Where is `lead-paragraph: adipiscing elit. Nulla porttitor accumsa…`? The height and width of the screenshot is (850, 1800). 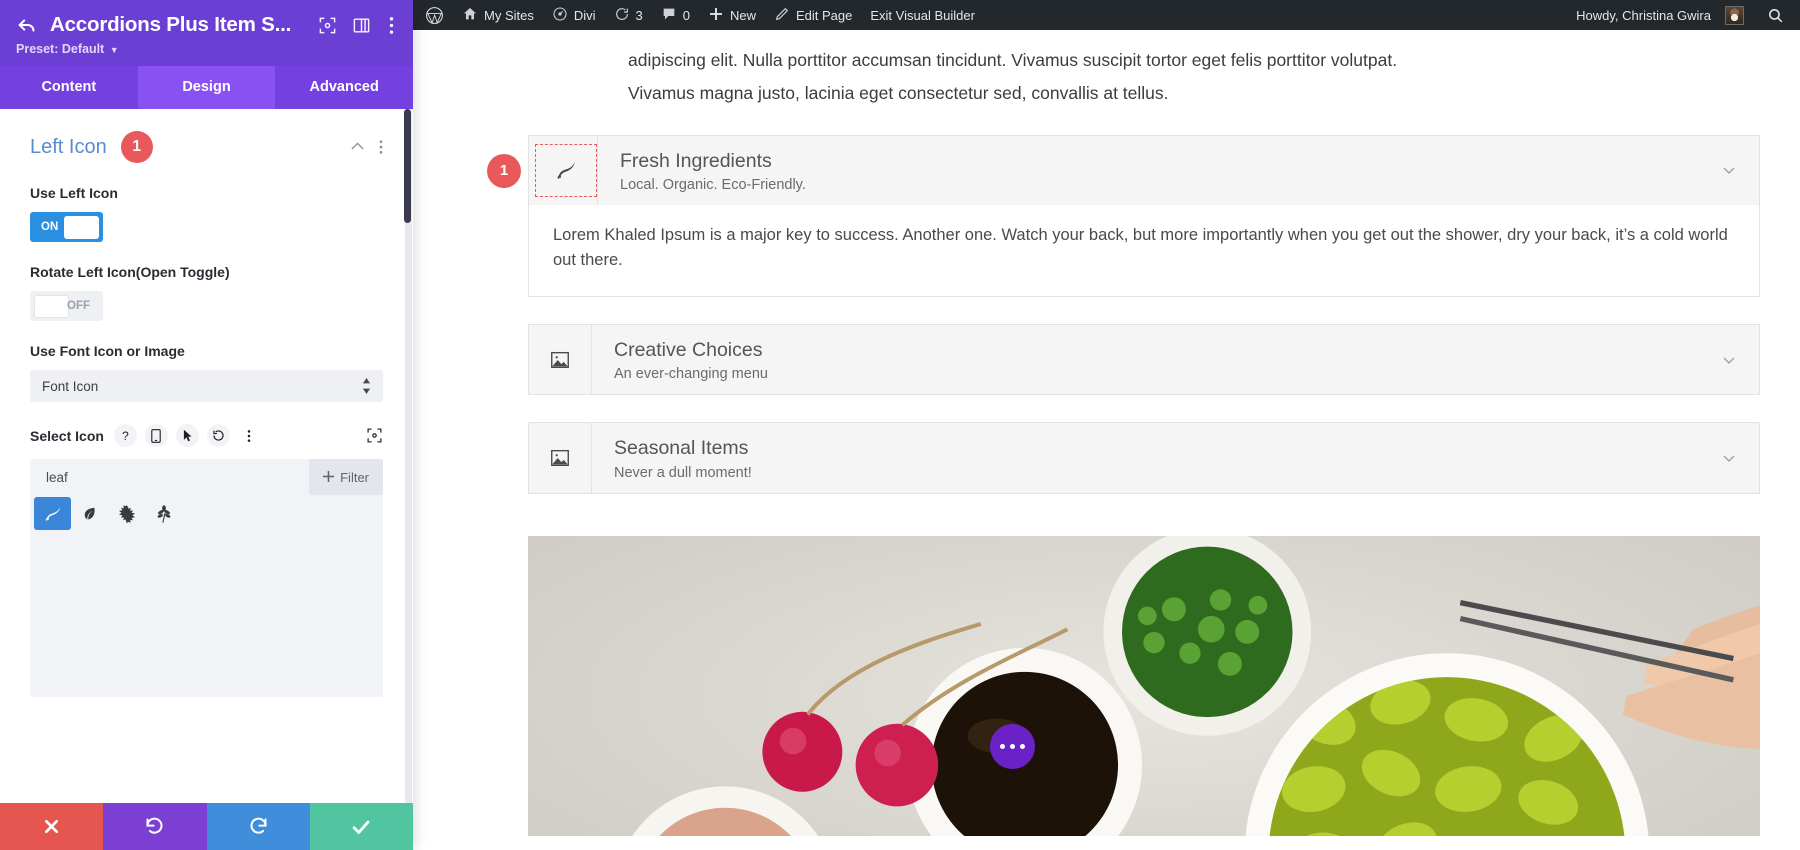 lead-paragraph: adipiscing elit. Nulla porttitor accumsa… is located at coordinates (1106, 70).